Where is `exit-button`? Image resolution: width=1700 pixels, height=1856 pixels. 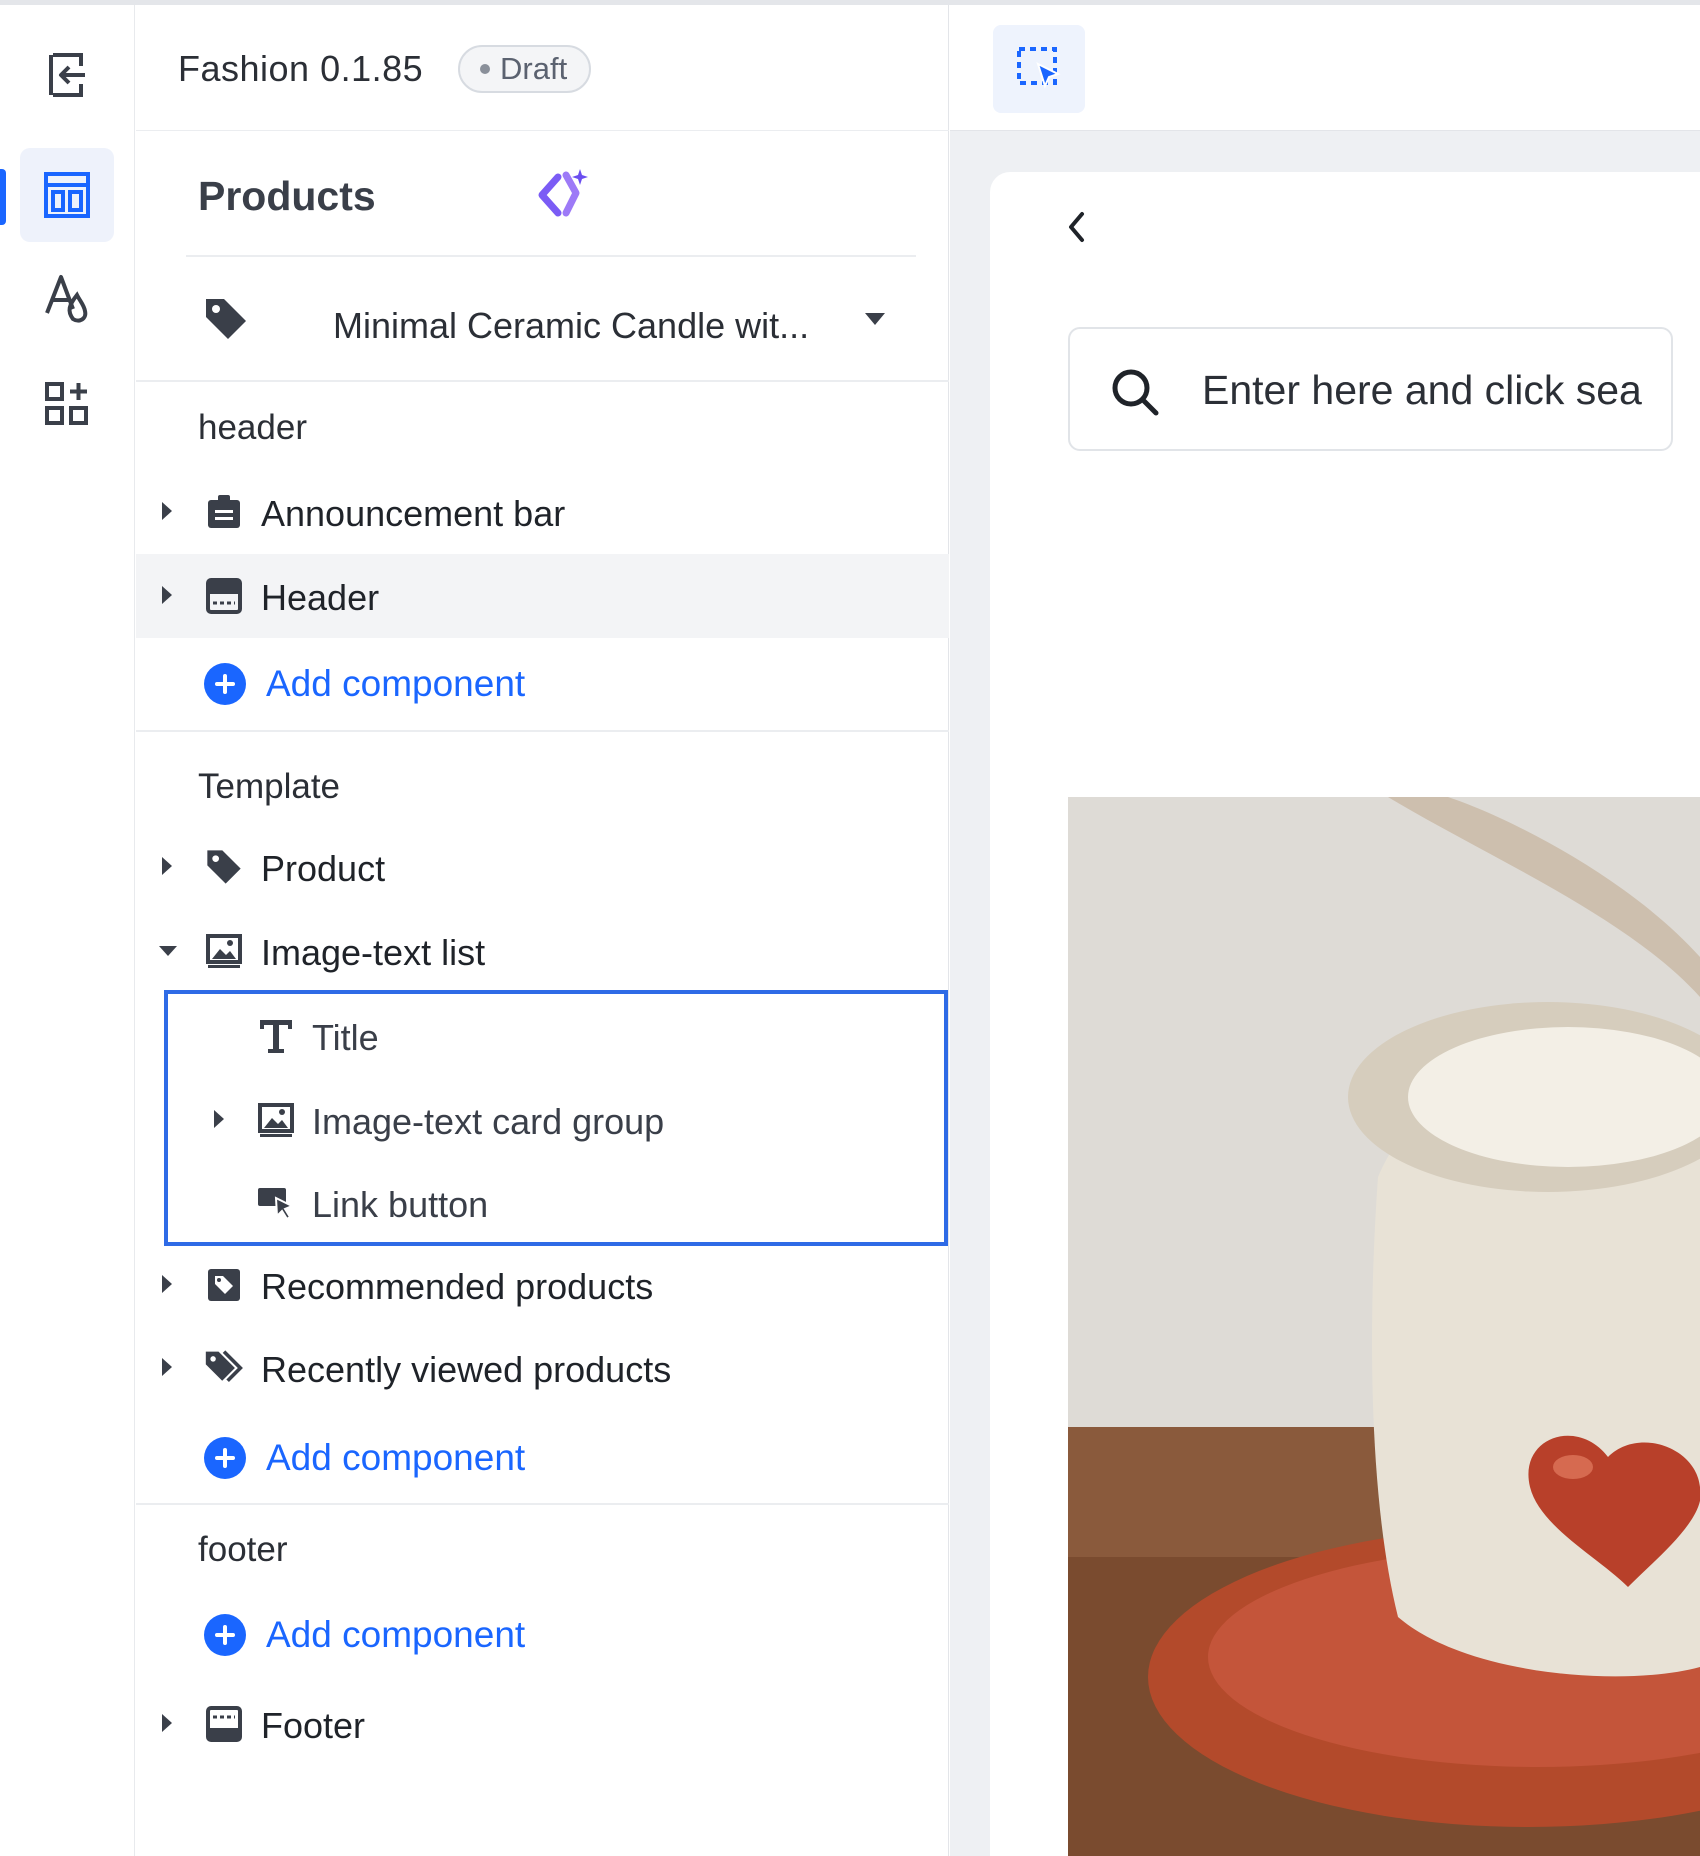 exit-button is located at coordinates (67, 75).